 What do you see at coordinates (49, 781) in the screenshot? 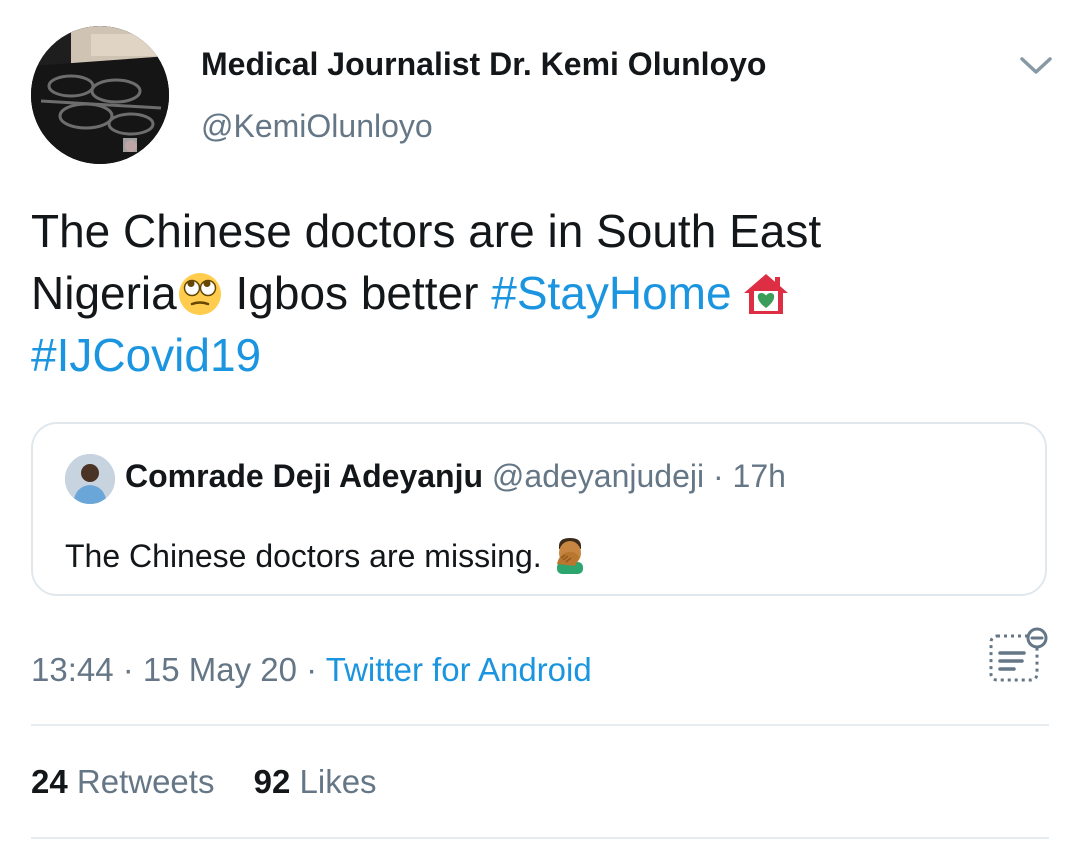
I see `retweets-count: 24` at bounding box center [49, 781].